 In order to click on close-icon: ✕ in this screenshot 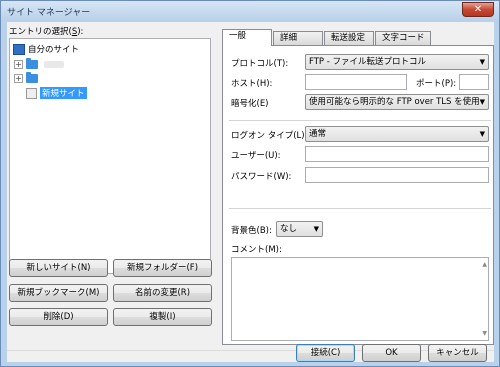, I will do `click(478, 9)`.